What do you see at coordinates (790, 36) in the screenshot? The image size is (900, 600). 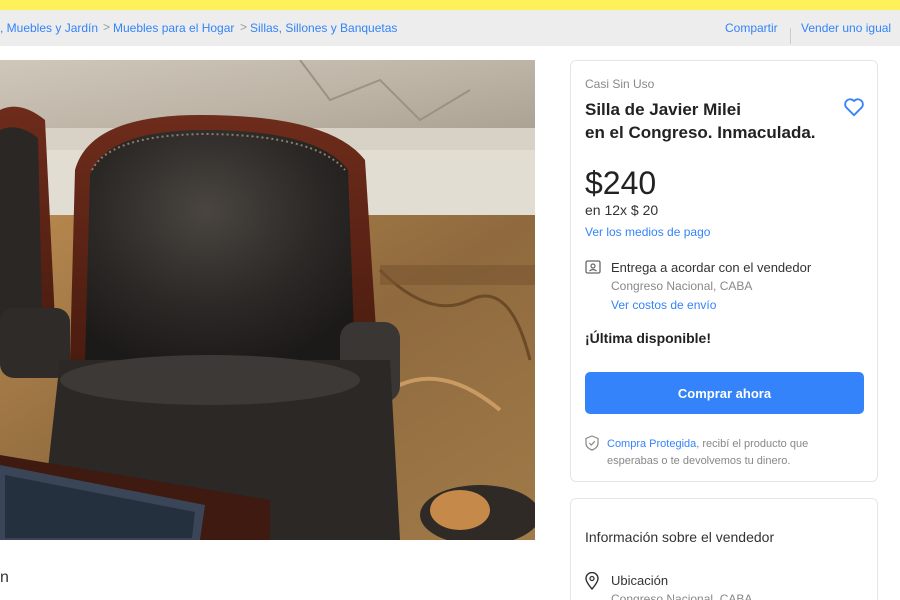 I see `actions-divider` at bounding box center [790, 36].